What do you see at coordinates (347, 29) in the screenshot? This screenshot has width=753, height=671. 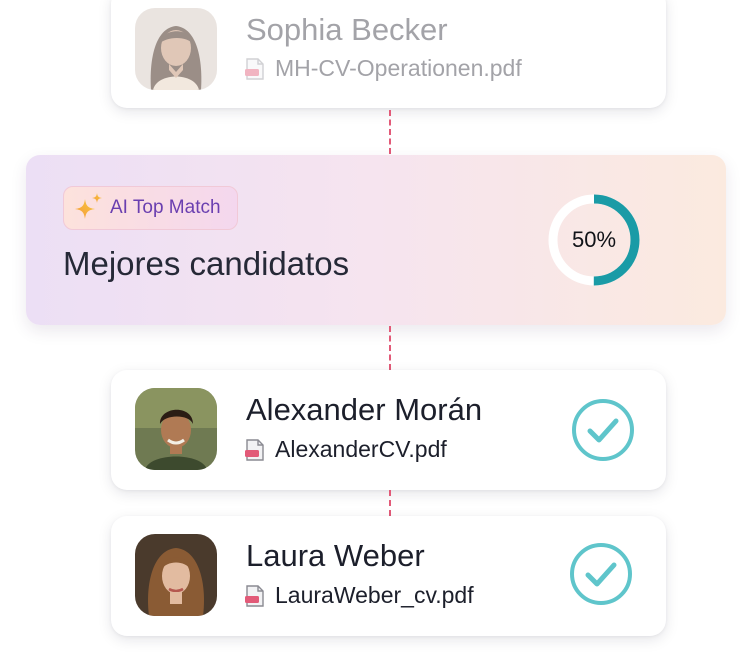 I see `candidate-name: Sophia Becker` at bounding box center [347, 29].